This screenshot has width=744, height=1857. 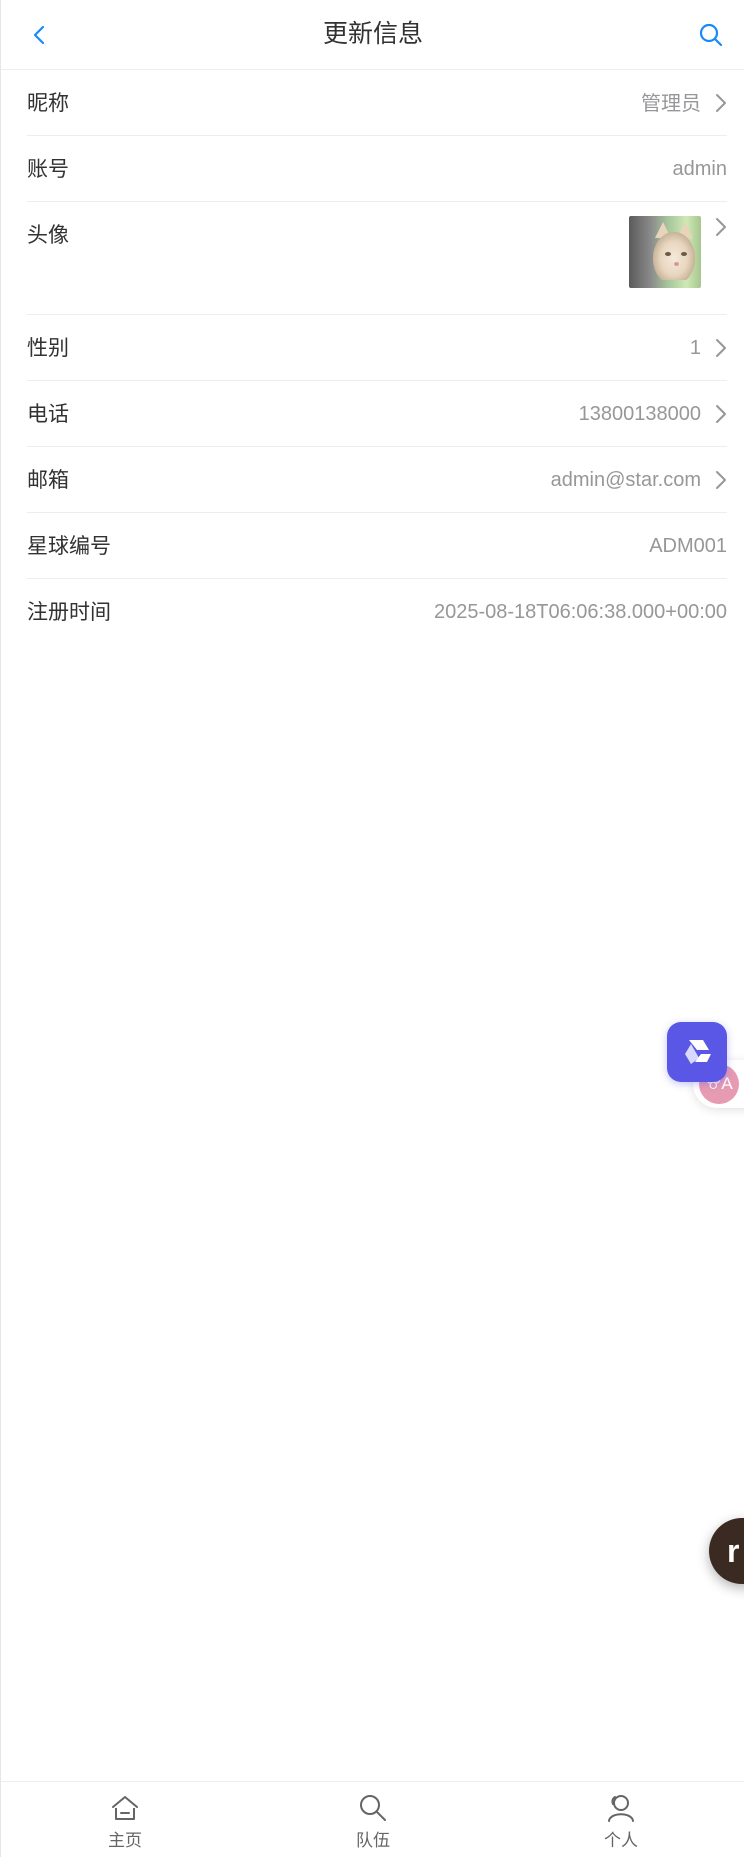 I want to click on email-value: admin@star.com, so click(x=625, y=480).